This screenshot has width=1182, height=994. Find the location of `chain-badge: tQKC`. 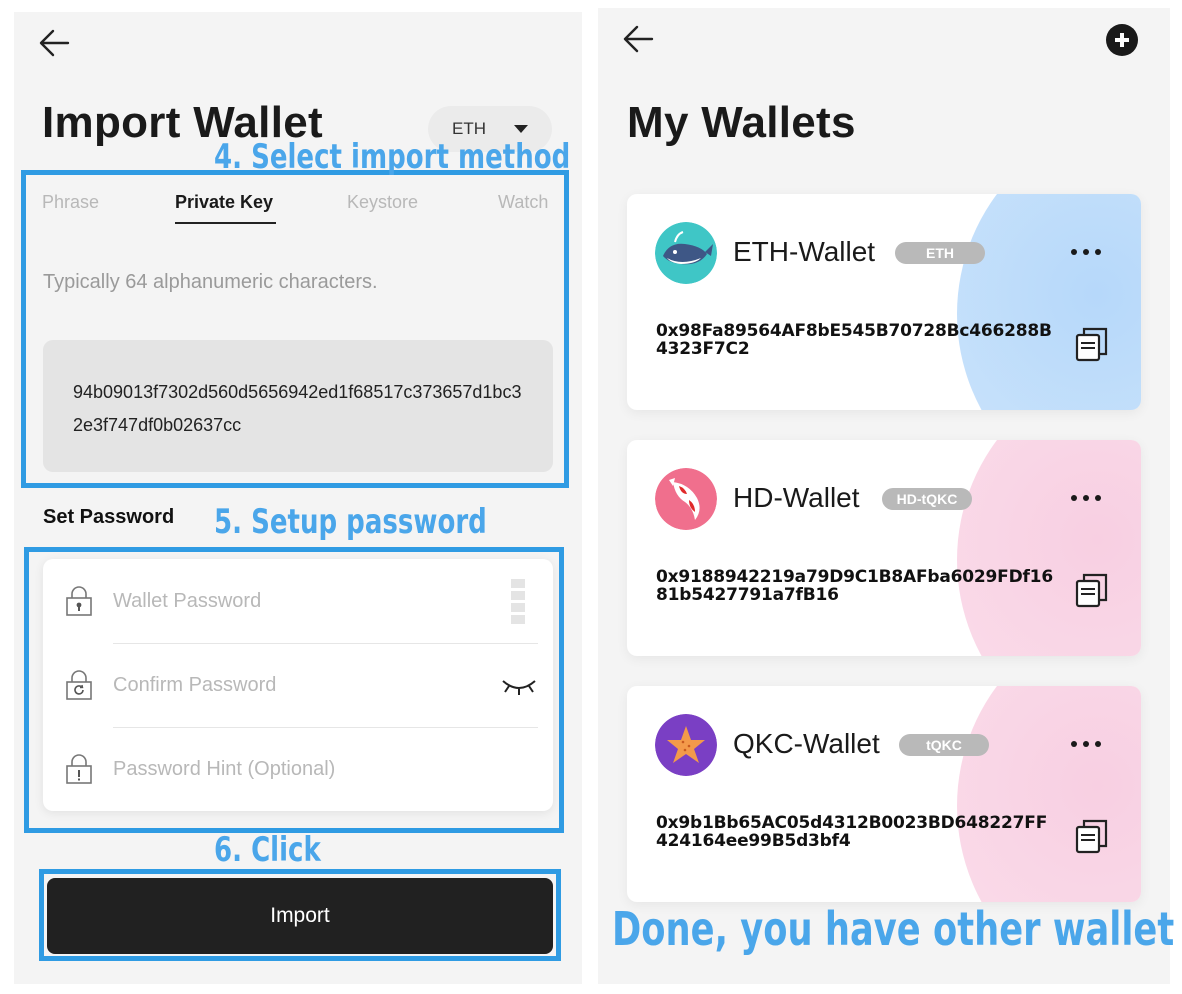

chain-badge: tQKC is located at coordinates (944, 745).